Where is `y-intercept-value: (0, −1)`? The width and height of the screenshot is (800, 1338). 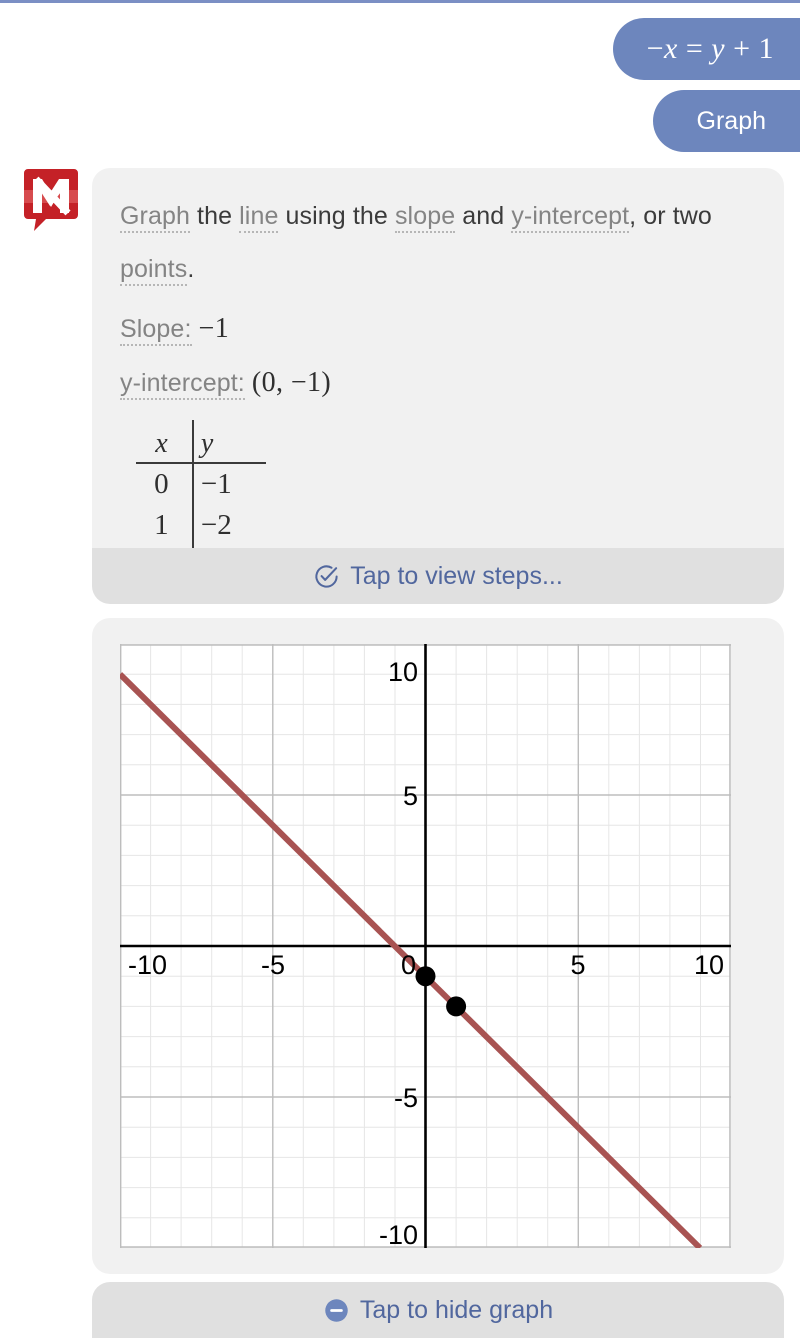 y-intercept-value: (0, −1) is located at coordinates (291, 382).